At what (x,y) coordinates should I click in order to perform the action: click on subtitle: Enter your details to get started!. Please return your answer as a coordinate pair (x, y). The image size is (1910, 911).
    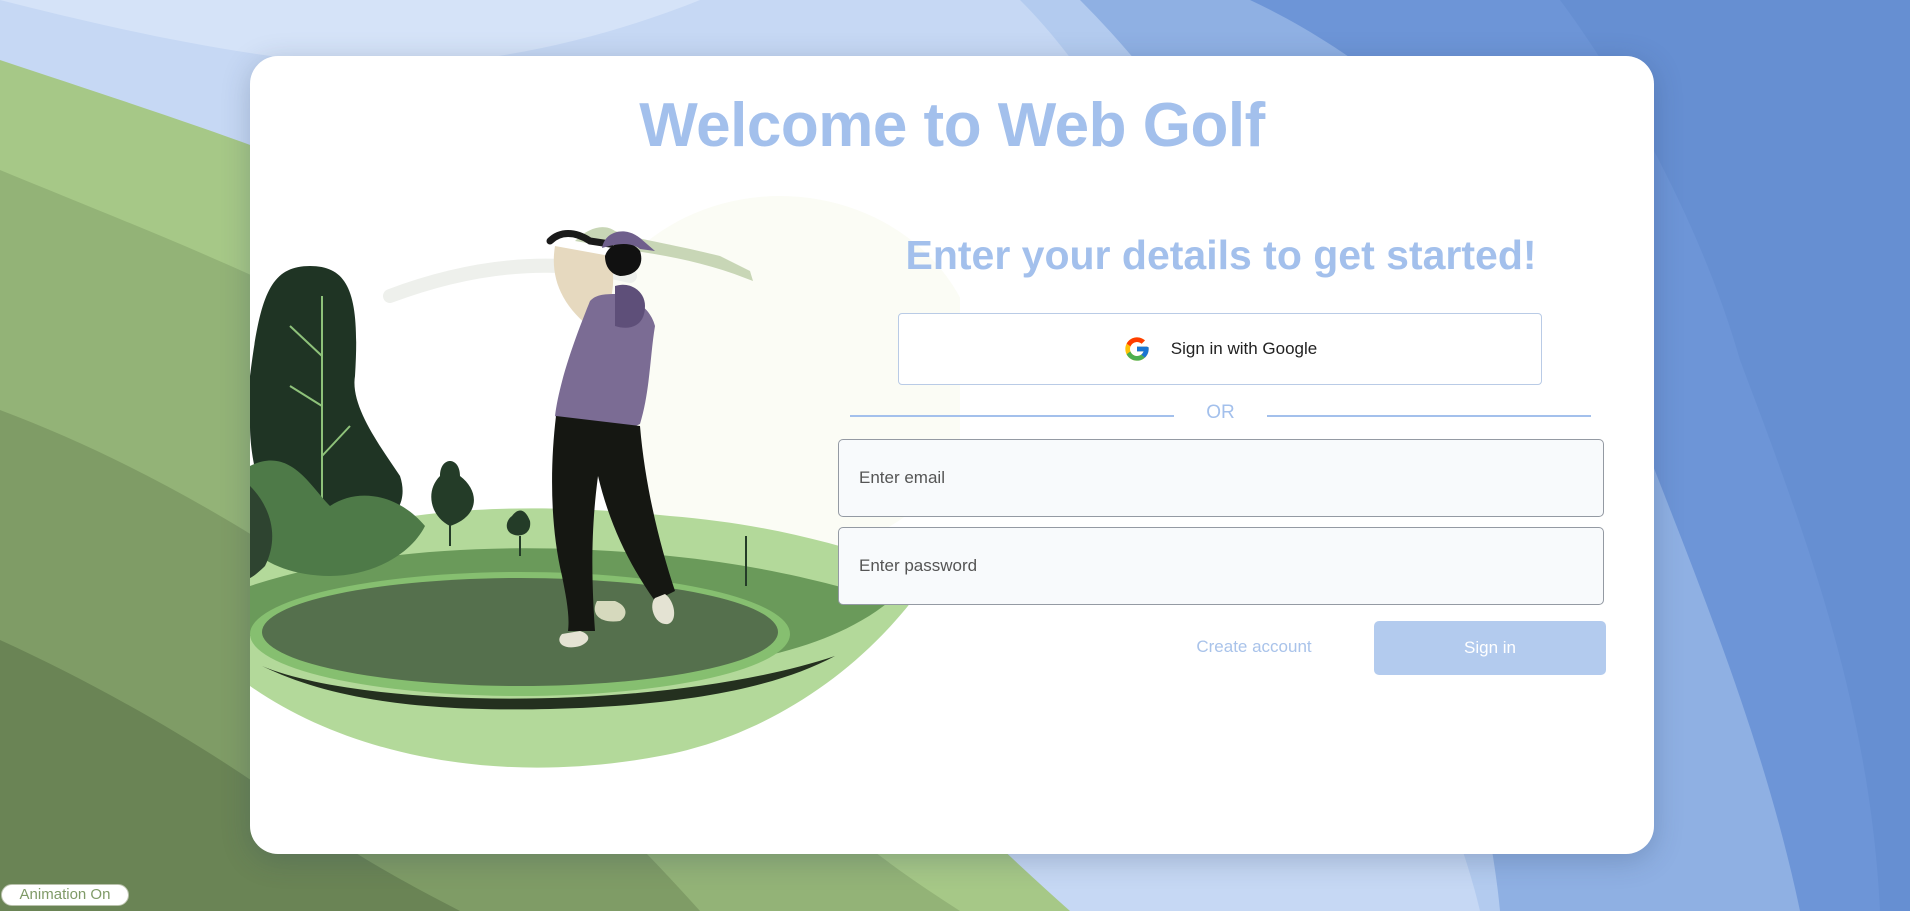
    Looking at the image, I should click on (1221, 255).